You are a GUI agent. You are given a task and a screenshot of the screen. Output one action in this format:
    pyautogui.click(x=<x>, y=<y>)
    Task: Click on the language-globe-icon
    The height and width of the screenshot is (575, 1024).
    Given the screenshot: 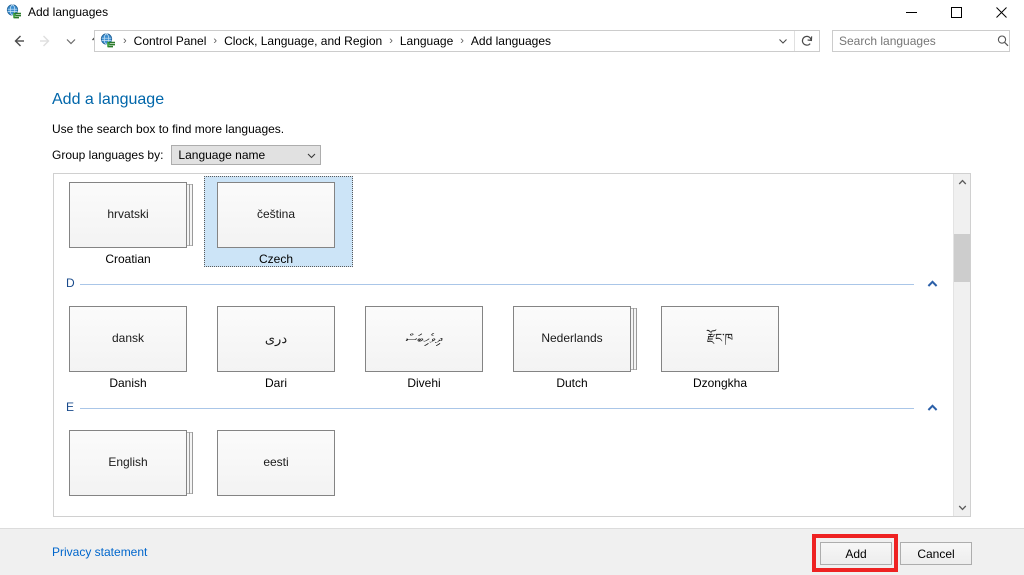 What is the action you would take?
    pyautogui.click(x=14, y=12)
    